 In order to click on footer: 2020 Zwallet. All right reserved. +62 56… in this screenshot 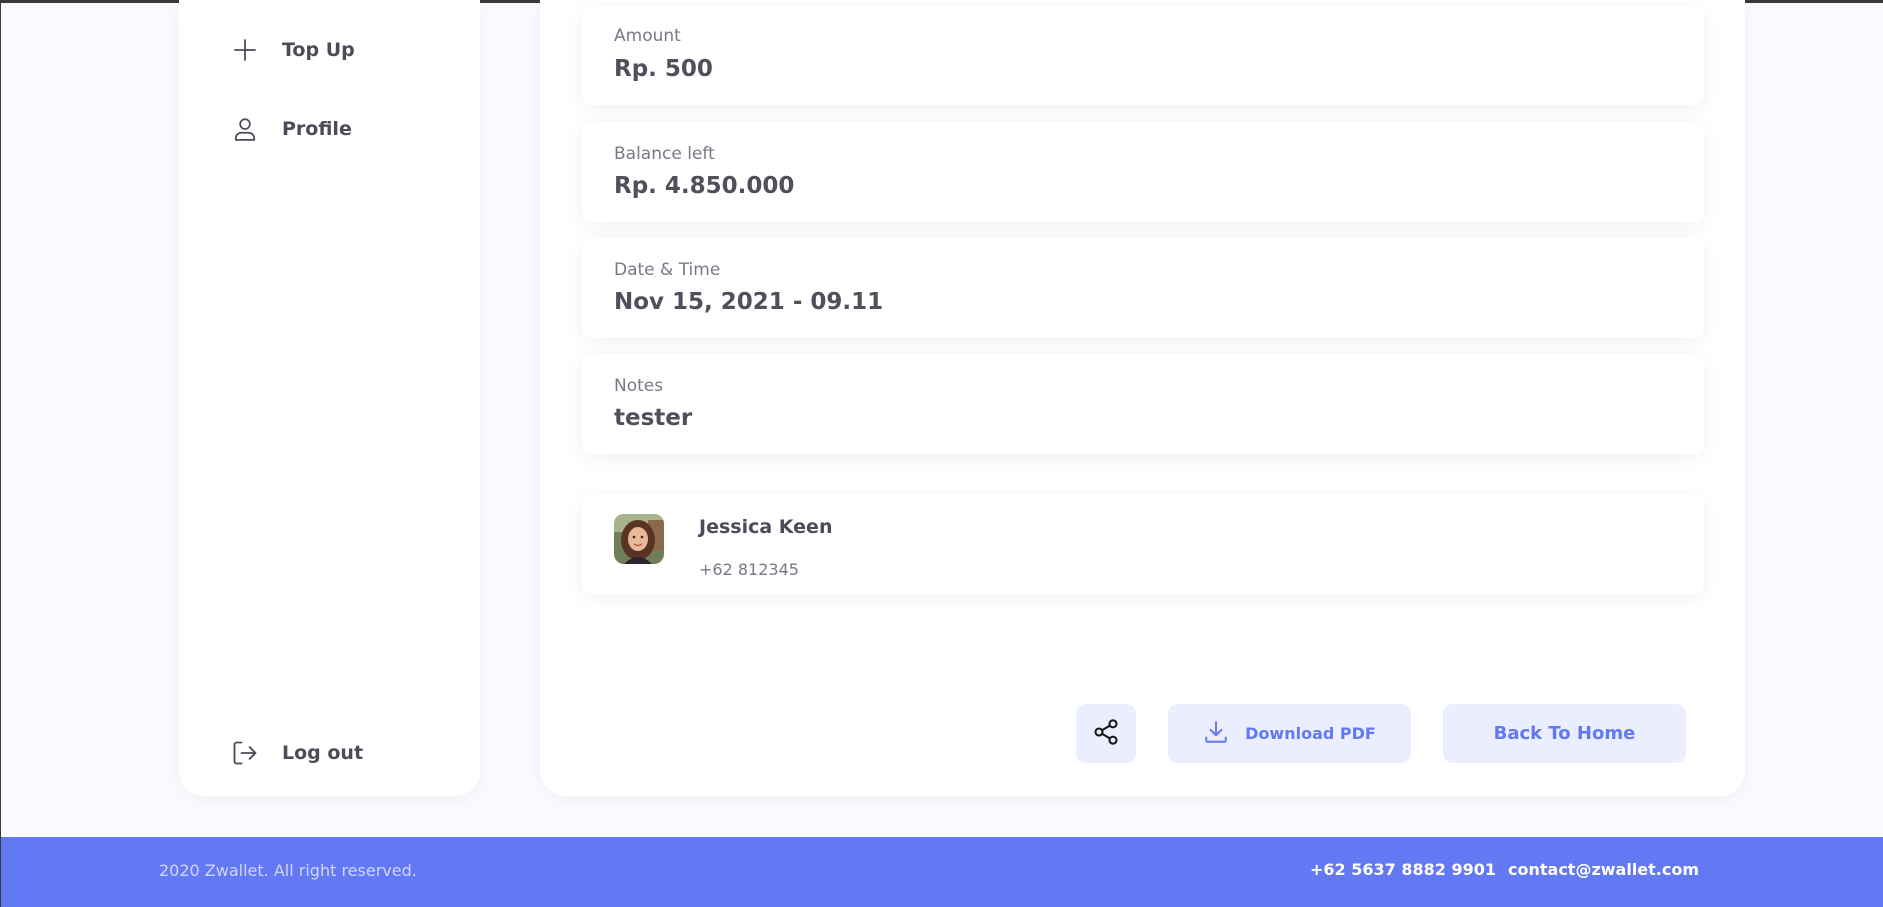, I will do `click(942, 872)`.